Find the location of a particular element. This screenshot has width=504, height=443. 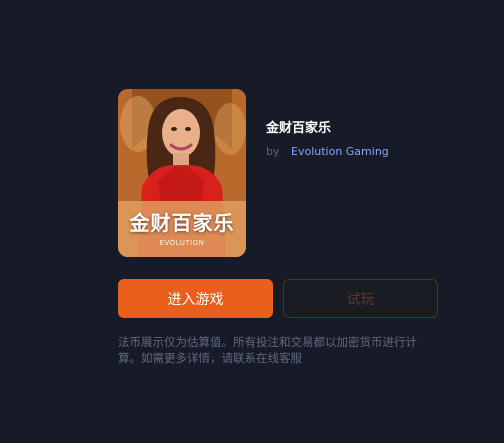

thumbnail-title: 金财百家乐 is located at coordinates (182, 223).